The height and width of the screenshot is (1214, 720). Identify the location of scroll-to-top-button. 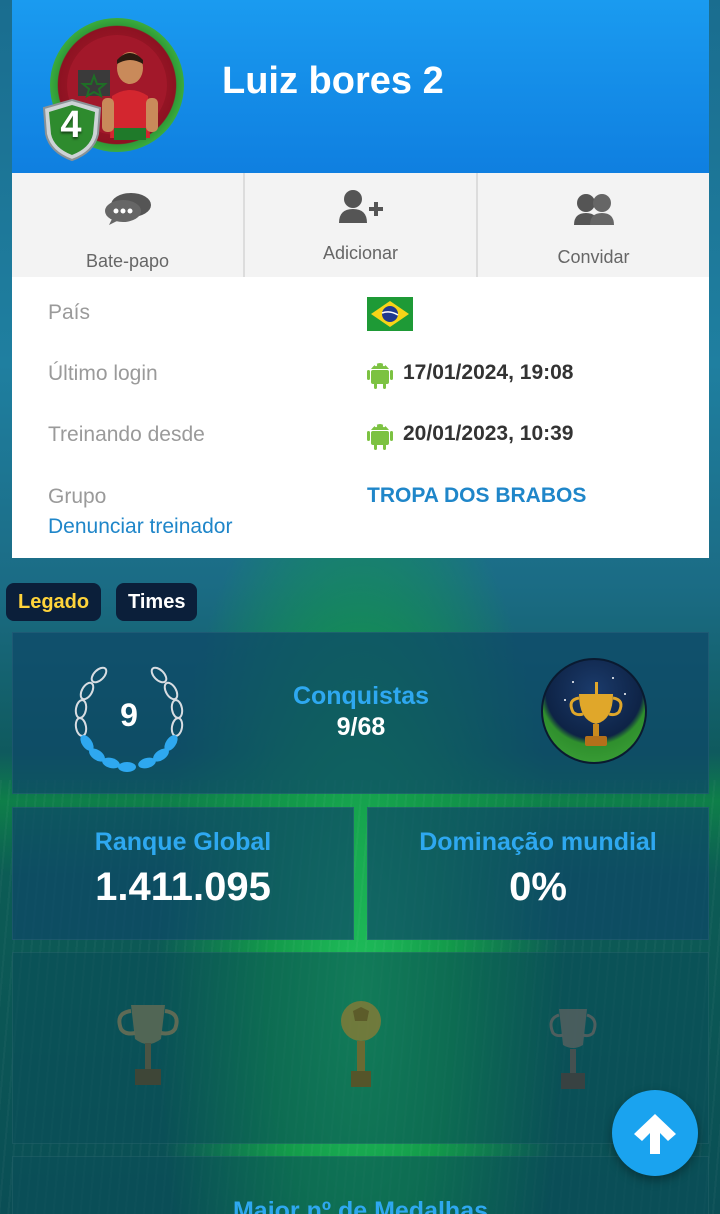
(655, 1133).